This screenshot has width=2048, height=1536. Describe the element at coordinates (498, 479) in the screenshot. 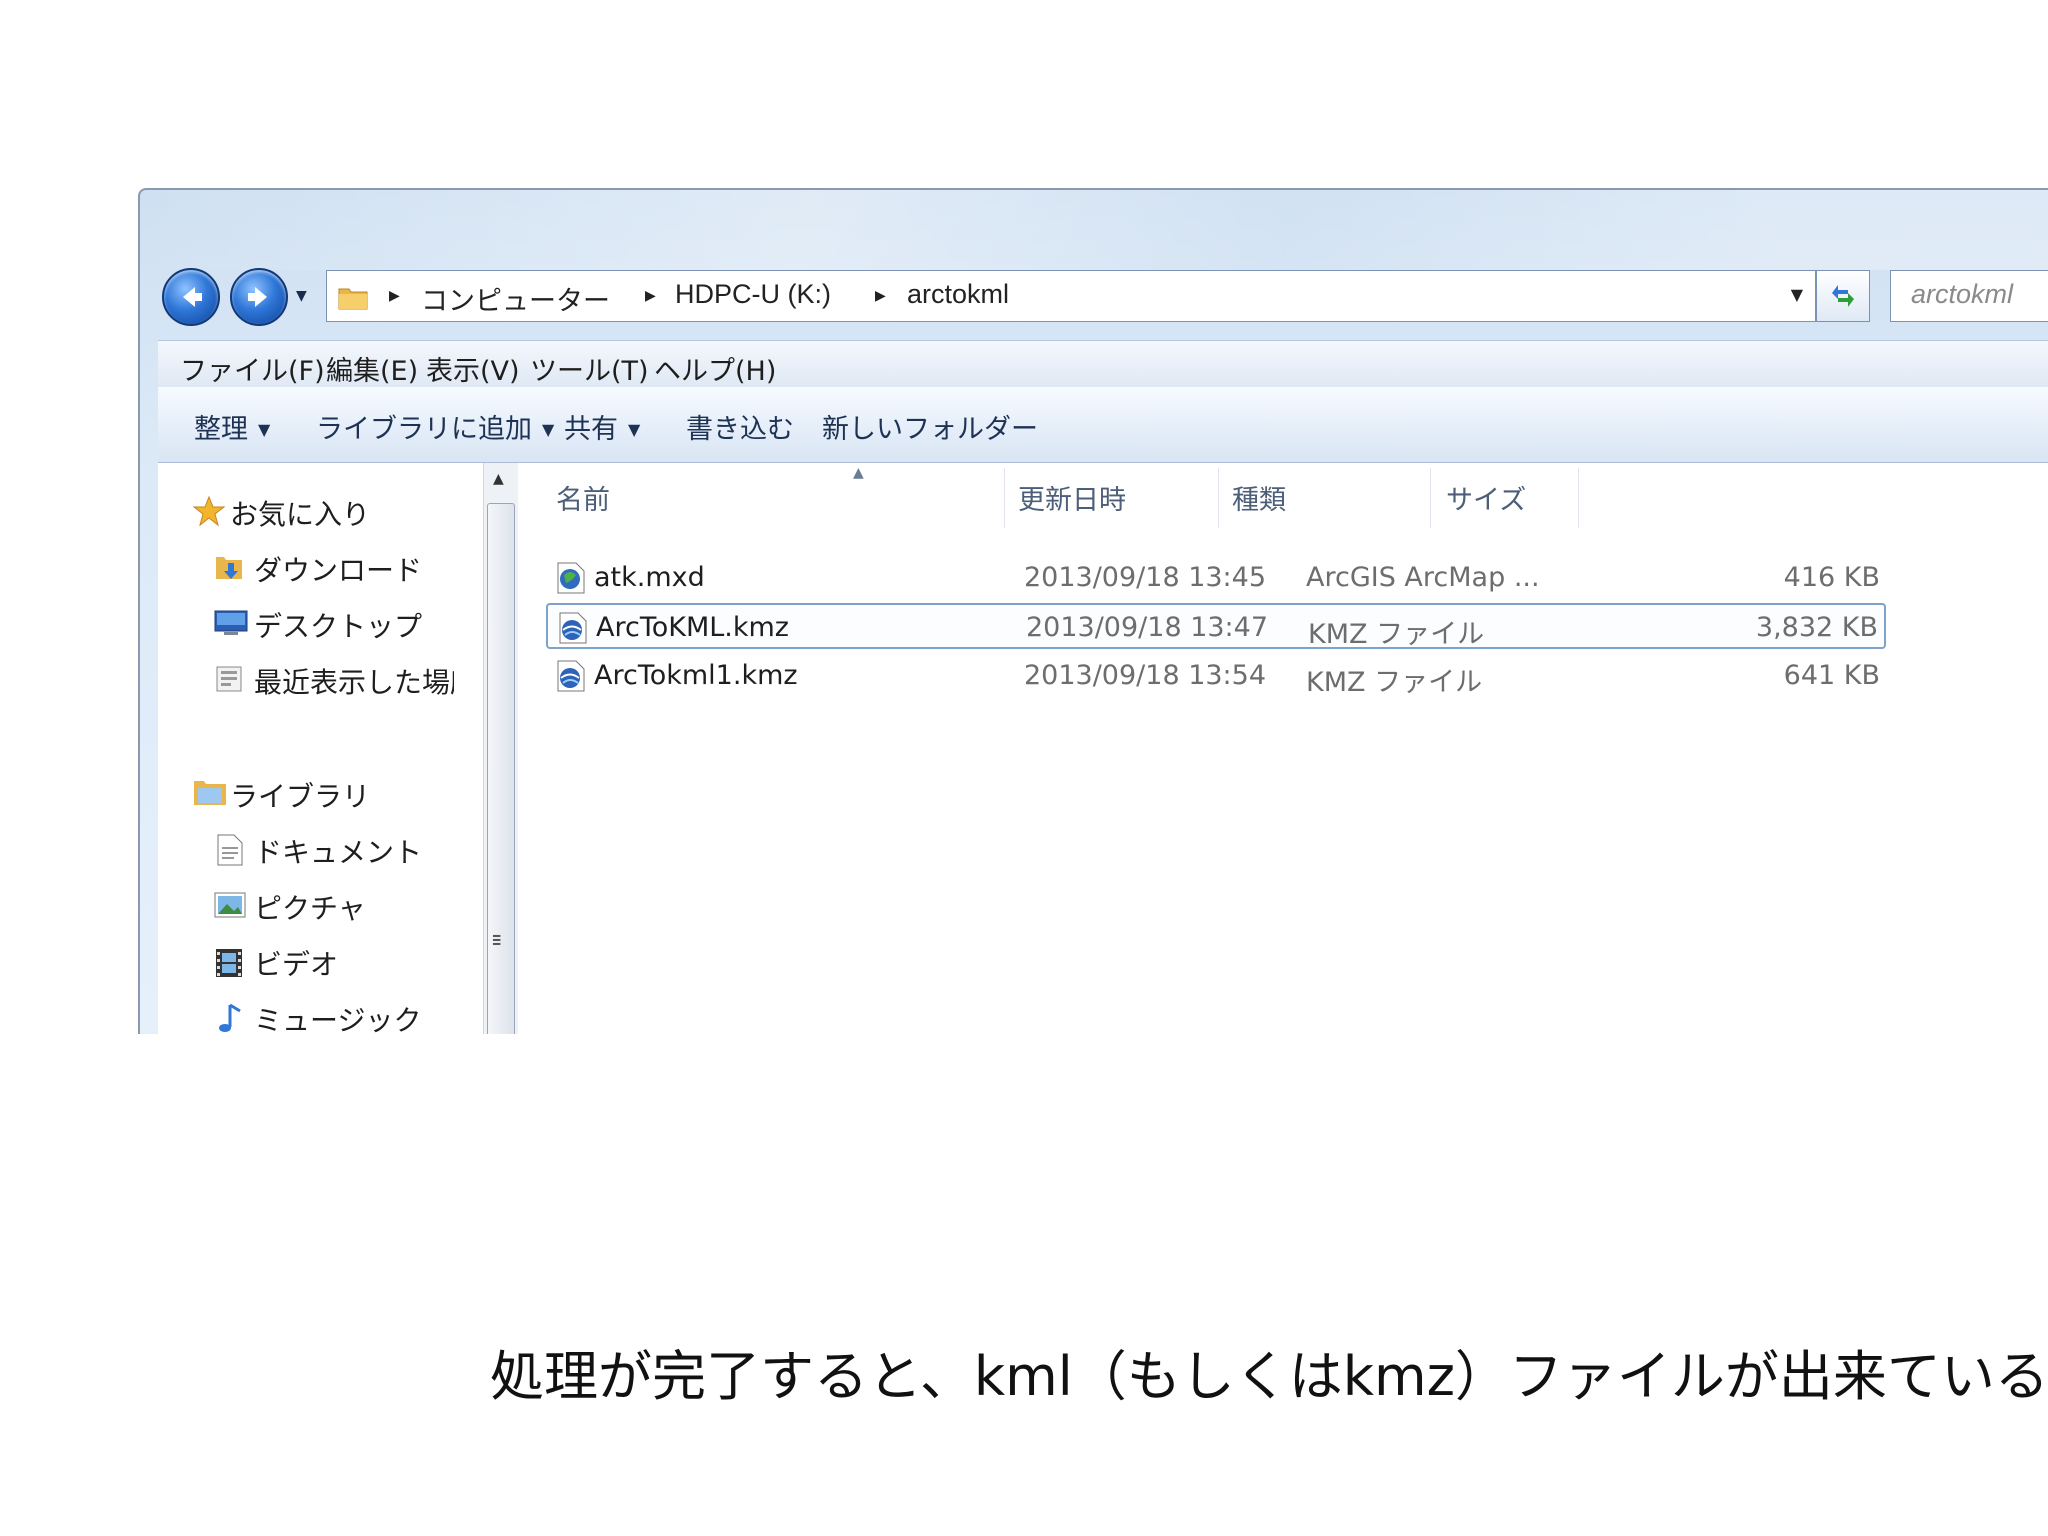

I see `scroll-up-arrow-icon: ▲` at that location.